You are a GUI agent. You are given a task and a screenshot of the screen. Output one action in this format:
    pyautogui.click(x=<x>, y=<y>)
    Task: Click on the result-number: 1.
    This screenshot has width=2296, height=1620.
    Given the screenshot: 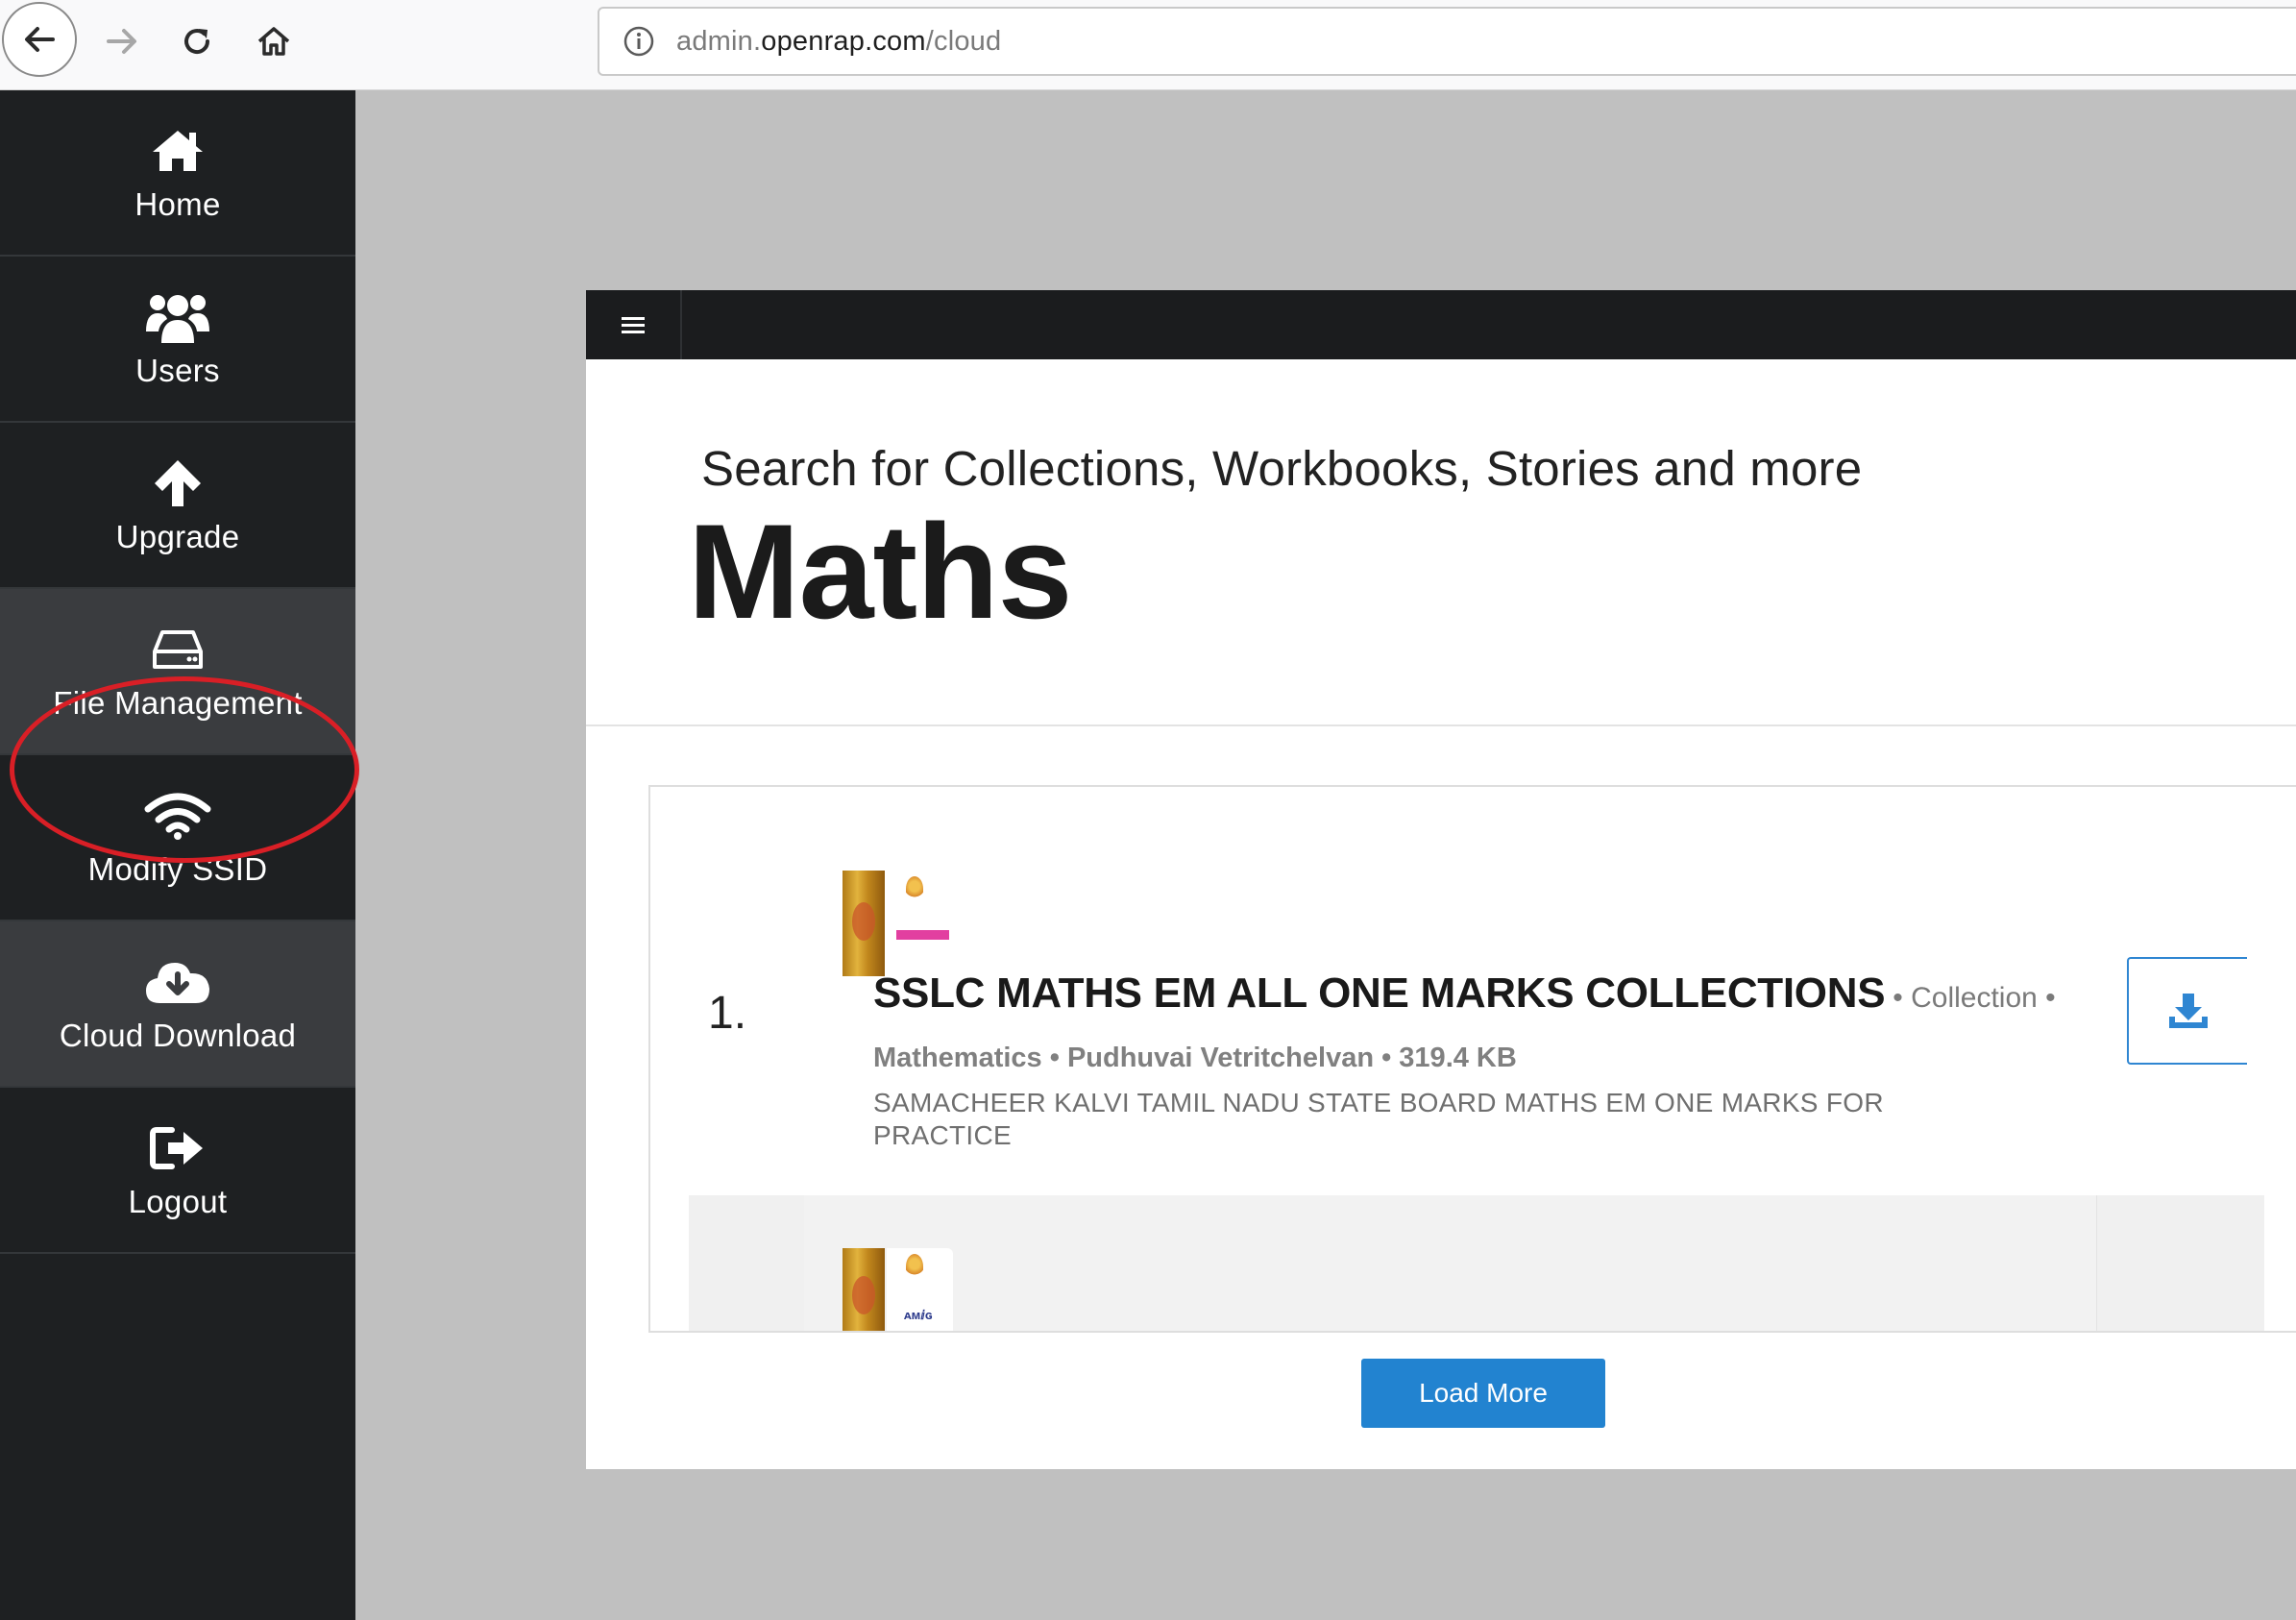 What is the action you would take?
    pyautogui.click(x=727, y=1014)
    